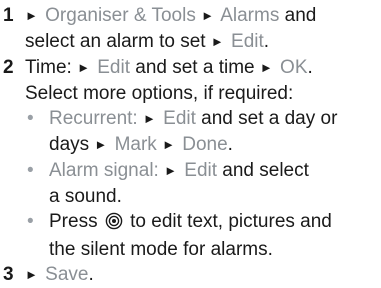 The height and width of the screenshot is (288, 381). What do you see at coordinates (230, 144) in the screenshot?
I see `option-text-fragment: .` at bounding box center [230, 144].